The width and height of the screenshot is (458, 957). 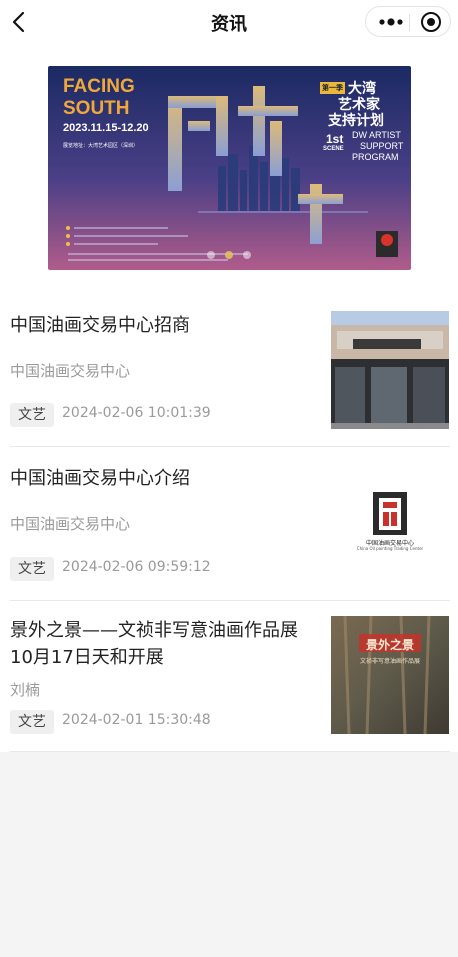 I want to click on news-date: 2024-02-06 09:59:12, so click(x=136, y=567).